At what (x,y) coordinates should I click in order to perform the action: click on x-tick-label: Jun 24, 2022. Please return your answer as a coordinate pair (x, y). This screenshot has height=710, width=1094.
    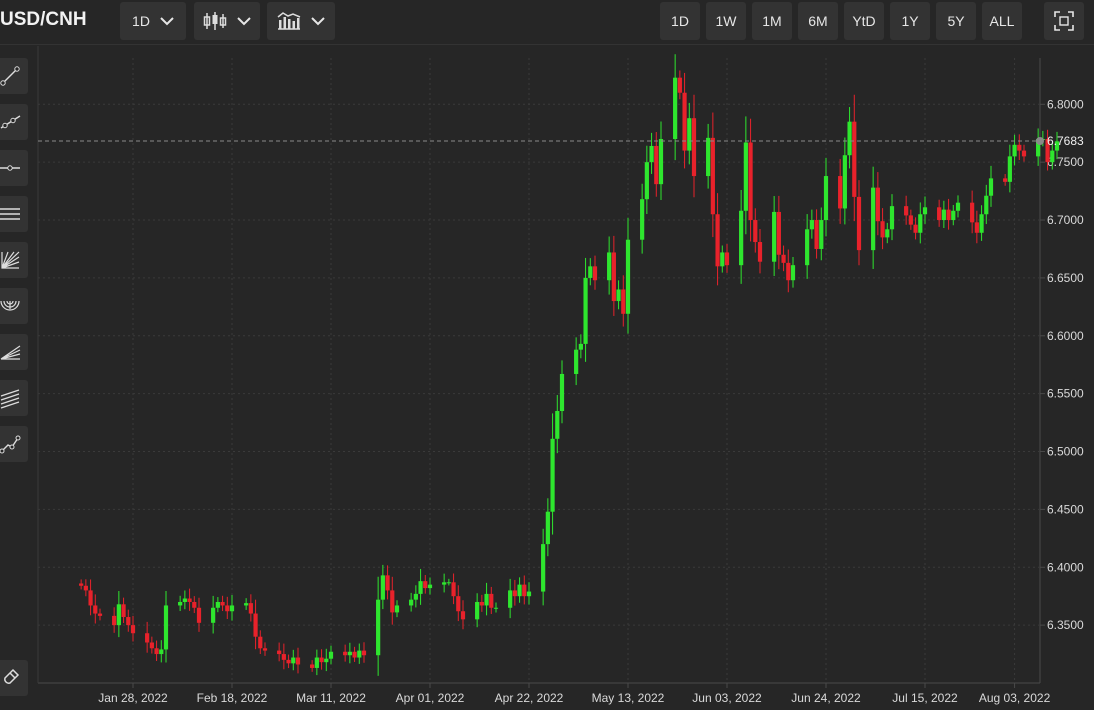
    Looking at the image, I should click on (826, 698).